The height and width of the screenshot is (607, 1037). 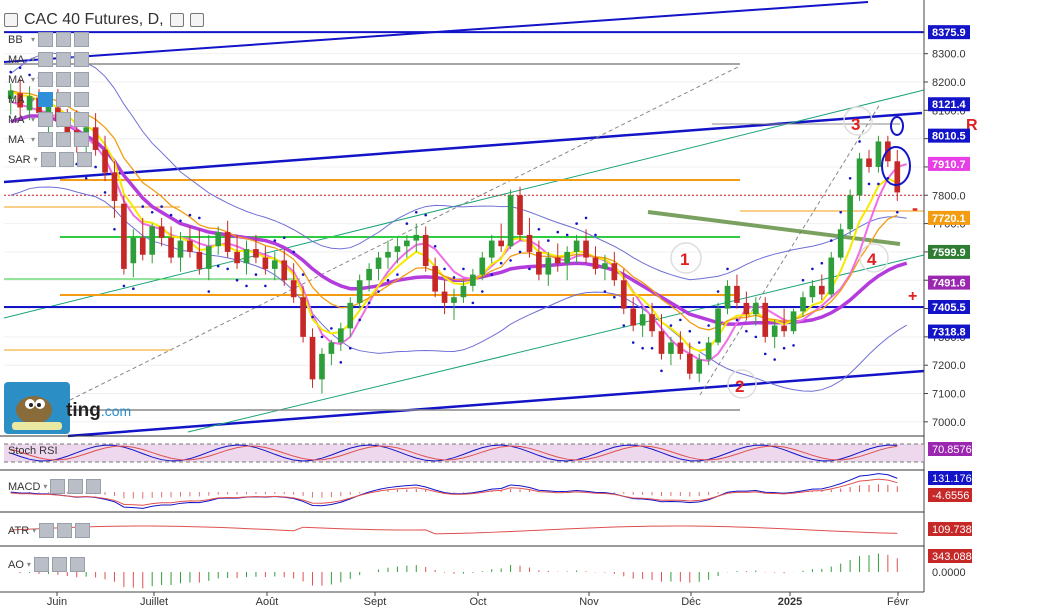 What do you see at coordinates (98, 411) in the screenshot?
I see `logo-text: ting.com` at bounding box center [98, 411].